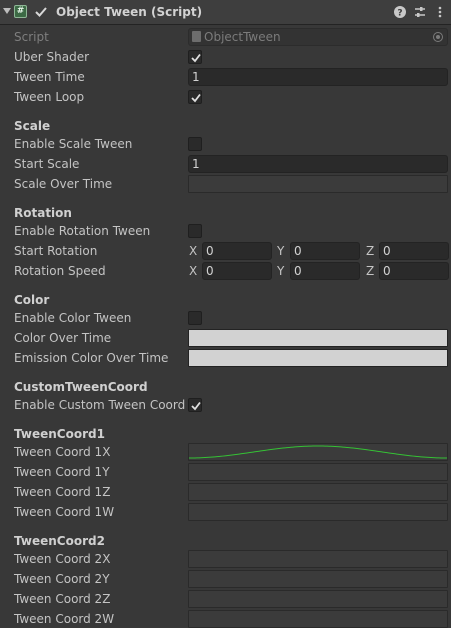 The width and height of the screenshot is (451, 628). What do you see at coordinates (62, 472) in the screenshot?
I see `tween-coord-1y-label: Tween Coord 1Y` at bounding box center [62, 472].